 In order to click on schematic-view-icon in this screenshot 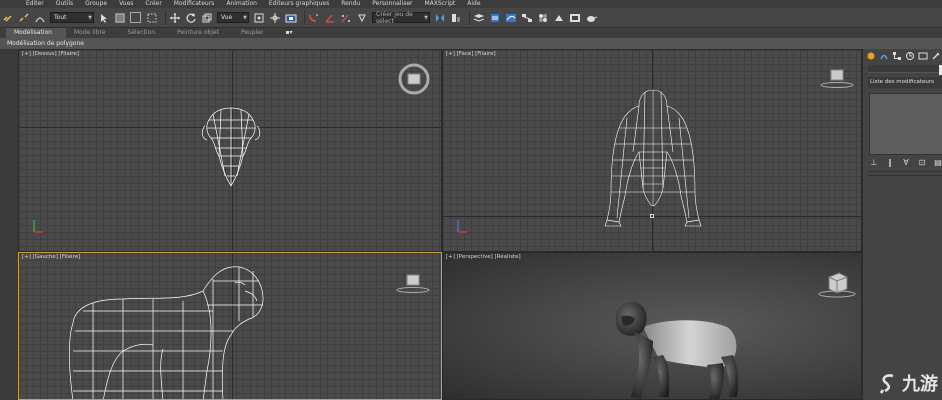, I will do `click(527, 18)`.